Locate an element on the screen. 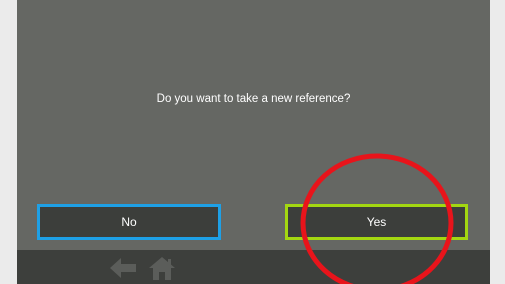 The image size is (505, 284). no-button: No is located at coordinates (129, 222).